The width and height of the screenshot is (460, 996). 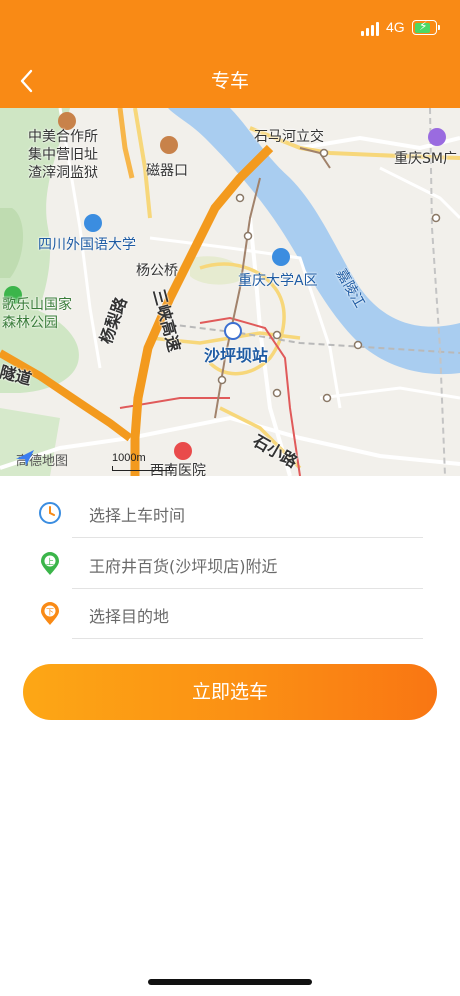 What do you see at coordinates (63, 155) in the screenshot?
I see `map-label-prison: 中美合作所 集中营旧址 渣滓洞监狱` at bounding box center [63, 155].